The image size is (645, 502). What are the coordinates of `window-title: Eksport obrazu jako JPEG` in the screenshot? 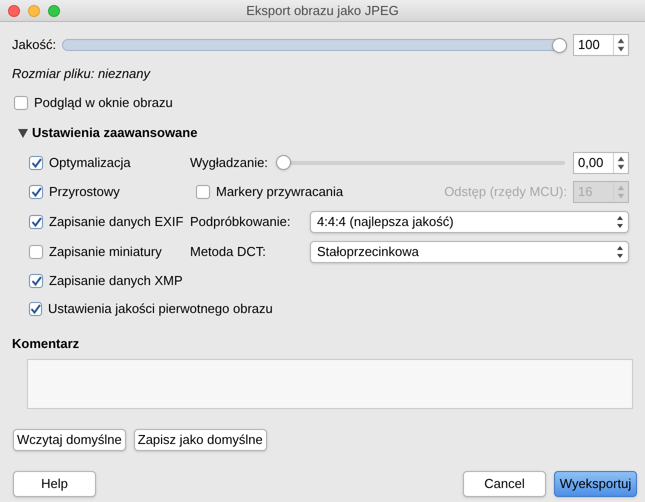 It's located at (322, 11).